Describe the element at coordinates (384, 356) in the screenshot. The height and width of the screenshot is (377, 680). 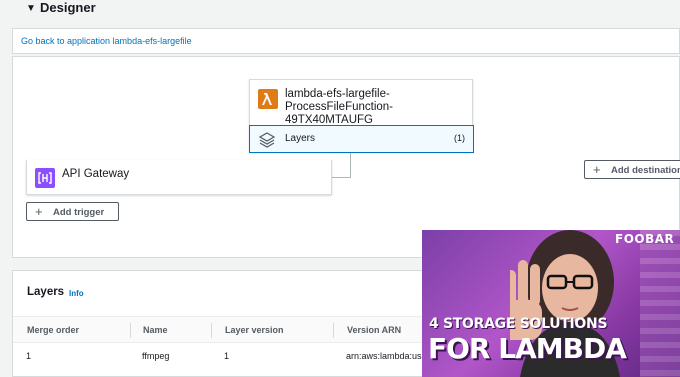
I see `table-cell-version-arn: arn:aws:lambda:us` at that location.